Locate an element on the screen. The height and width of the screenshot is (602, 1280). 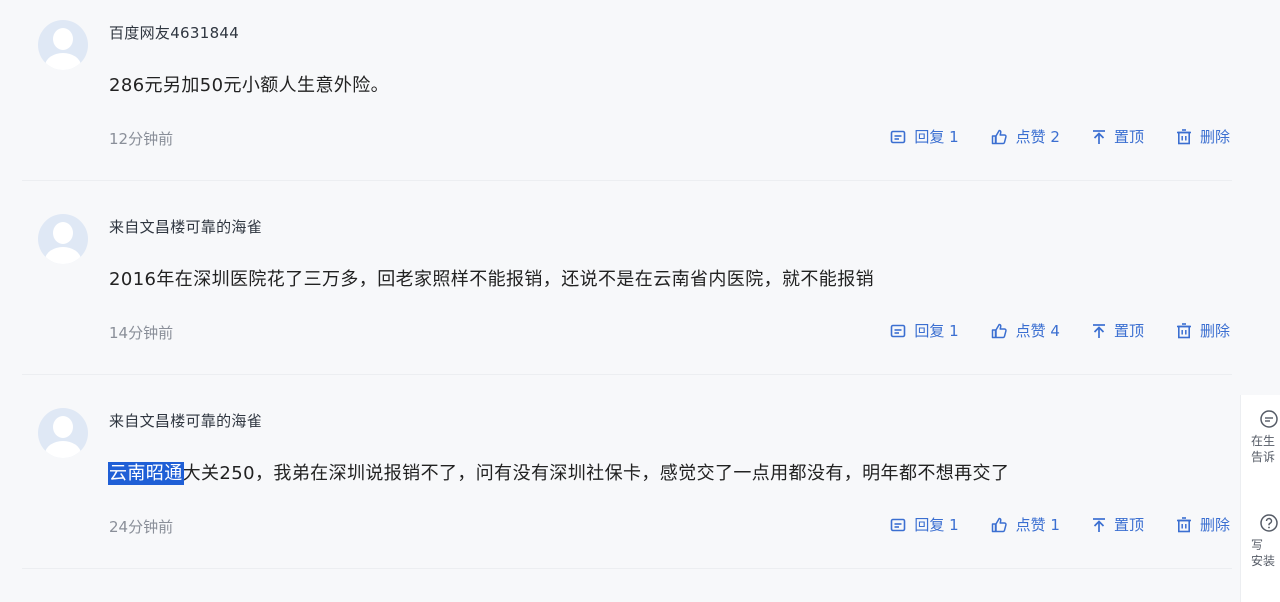
comment-actions: 回复 1 点赞 4 置顶 删除 is located at coordinates (1060, 330).